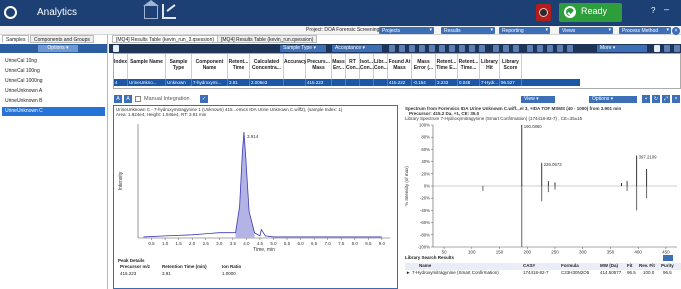 This screenshot has width=681, height=289. Describe the element at coordinates (53, 111) in the screenshot. I see `sample-item-selected: UrineUnknown C` at that location.